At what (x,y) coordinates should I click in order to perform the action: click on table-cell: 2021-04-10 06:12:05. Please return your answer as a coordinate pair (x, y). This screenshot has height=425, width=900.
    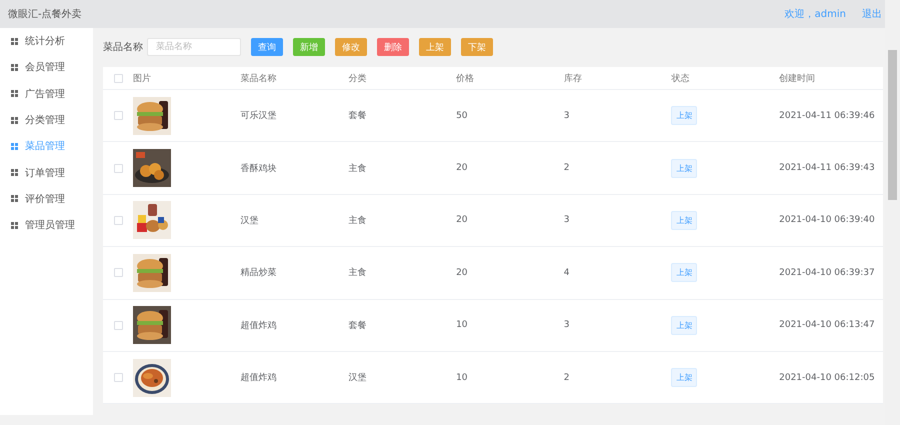
    Looking at the image, I should click on (827, 377).